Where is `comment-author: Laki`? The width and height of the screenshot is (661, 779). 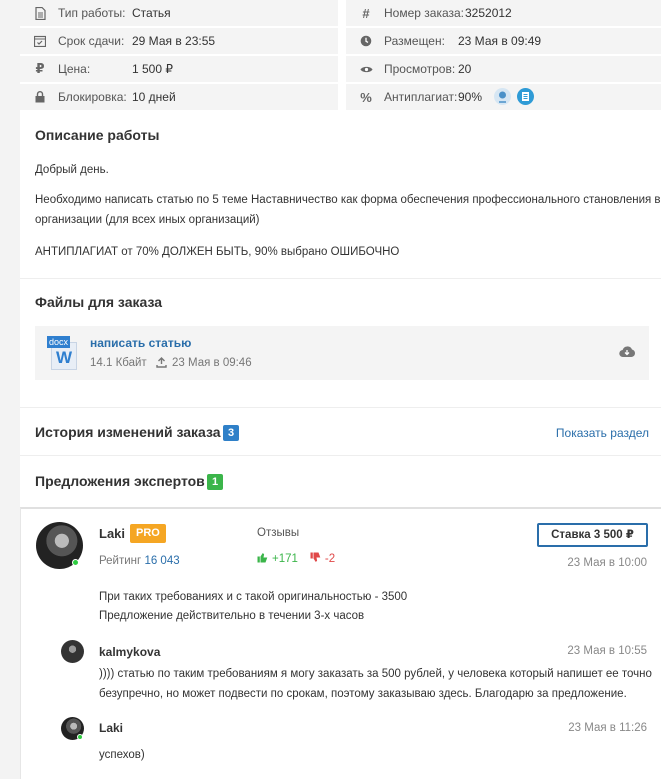 comment-author: Laki is located at coordinates (111, 728).